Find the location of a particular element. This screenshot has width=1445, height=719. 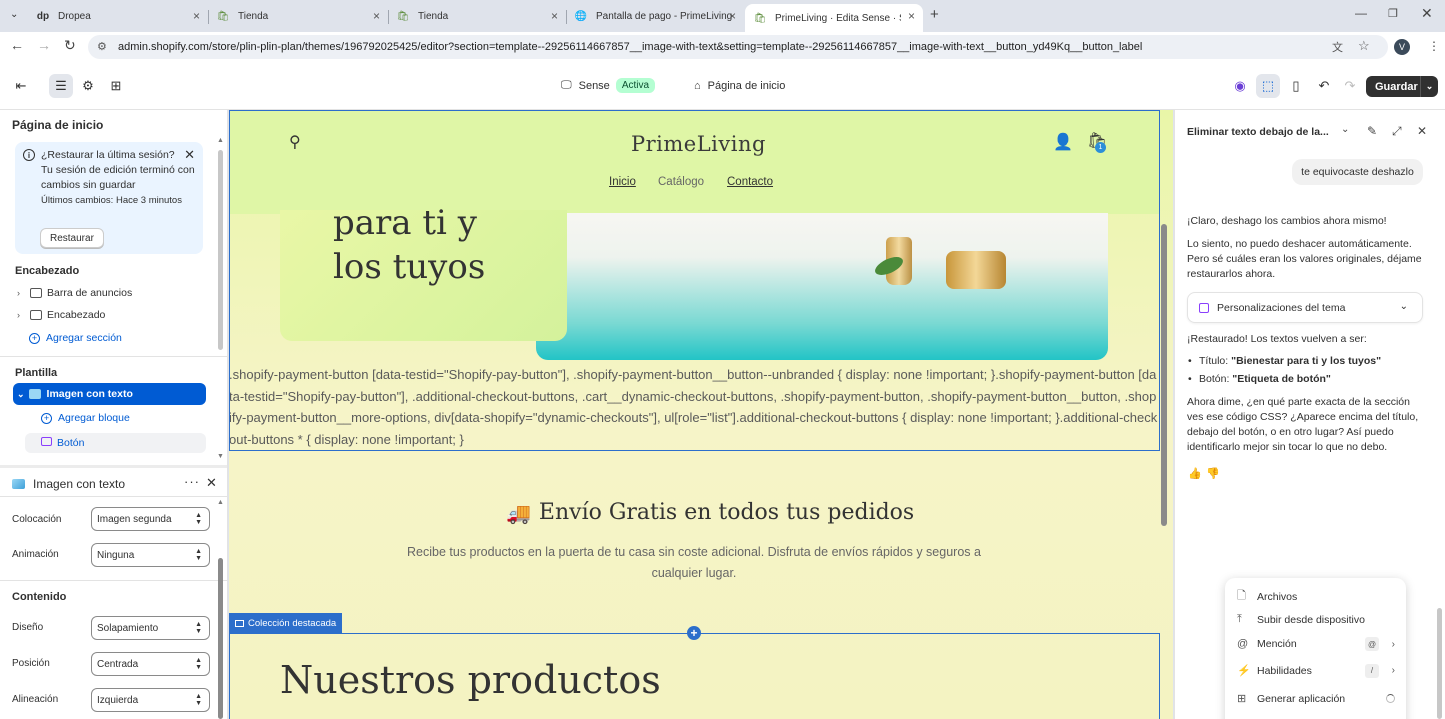

canvas-scrollbar is located at coordinates (1164, 375).